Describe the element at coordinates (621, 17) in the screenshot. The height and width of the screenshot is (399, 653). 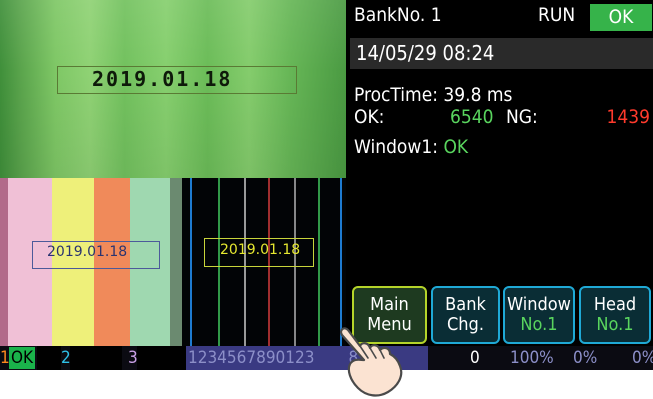
I see `result-badge: OK` at that location.